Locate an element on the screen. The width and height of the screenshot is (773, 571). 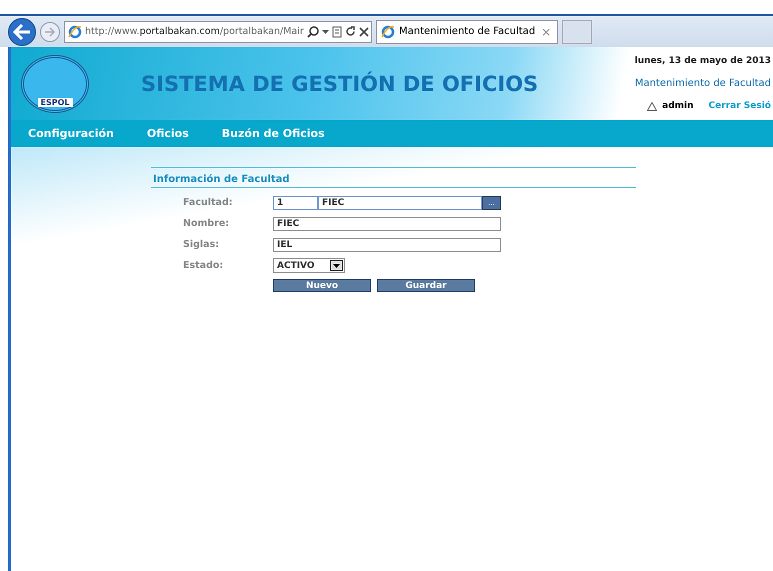
back-button is located at coordinates (22, 32).